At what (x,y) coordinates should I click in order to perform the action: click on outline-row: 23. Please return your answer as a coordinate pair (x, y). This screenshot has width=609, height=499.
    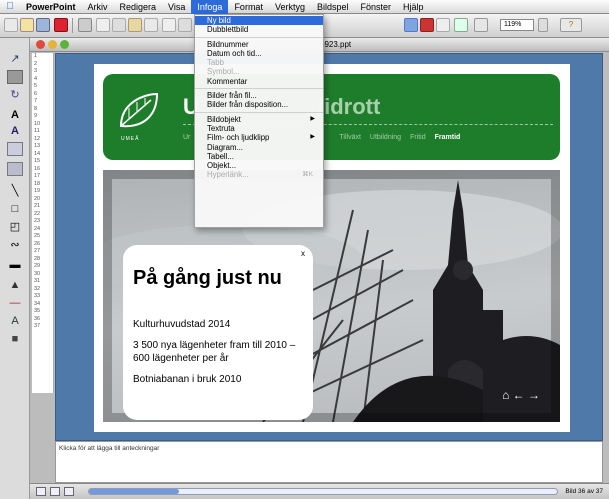
    Looking at the image, I should click on (42, 222).